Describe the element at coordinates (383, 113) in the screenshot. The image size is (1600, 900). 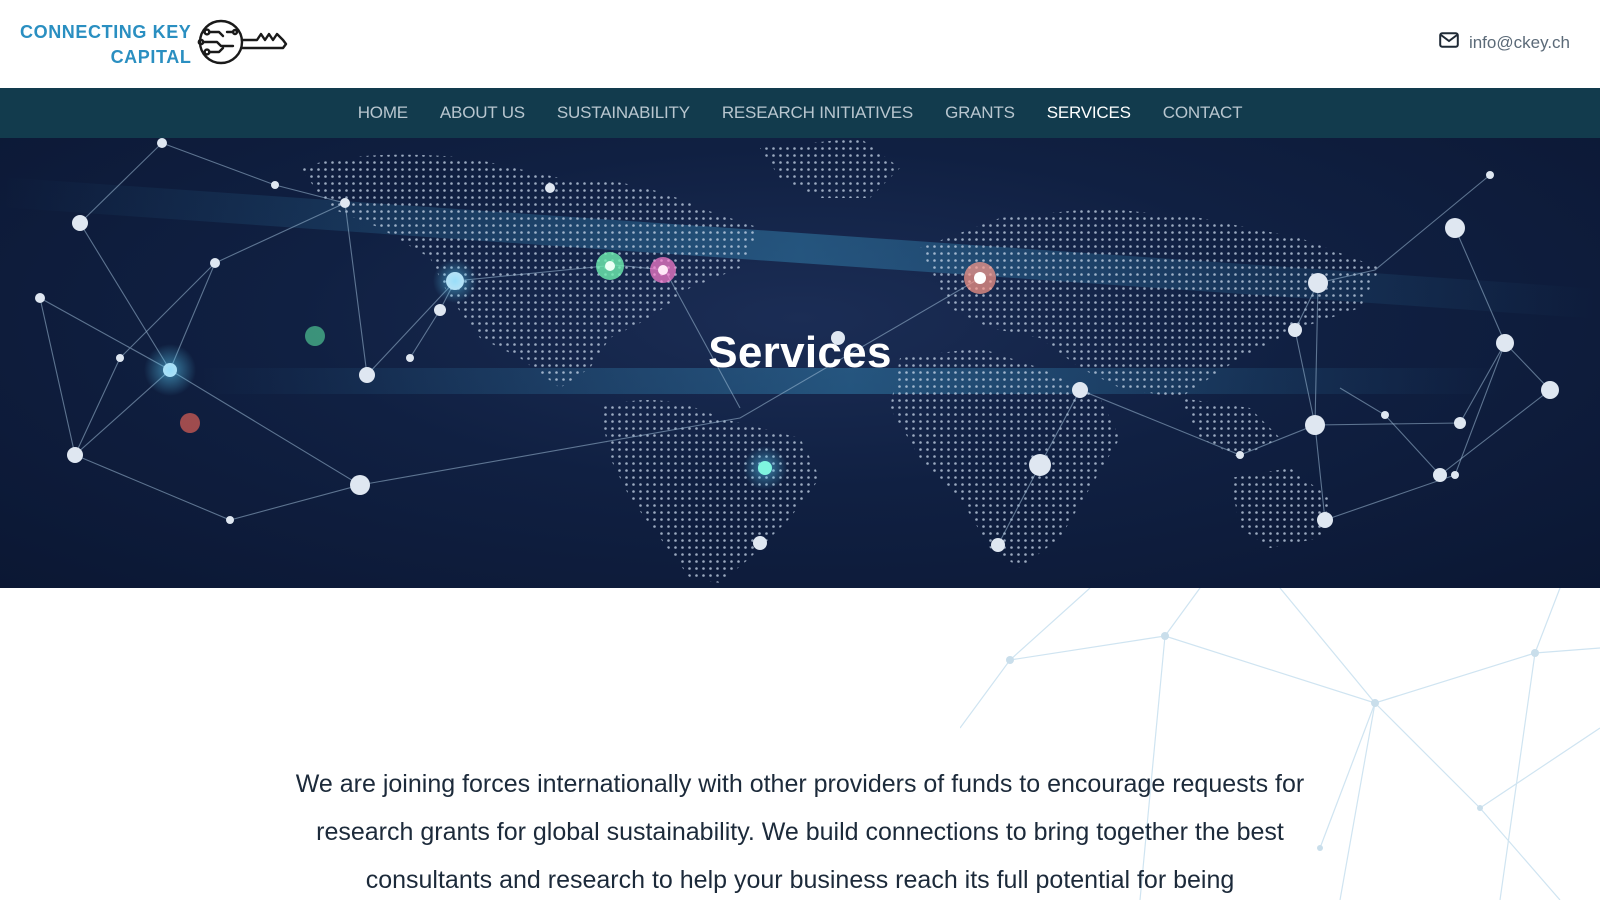
I see `nav-item-home: HOME` at that location.